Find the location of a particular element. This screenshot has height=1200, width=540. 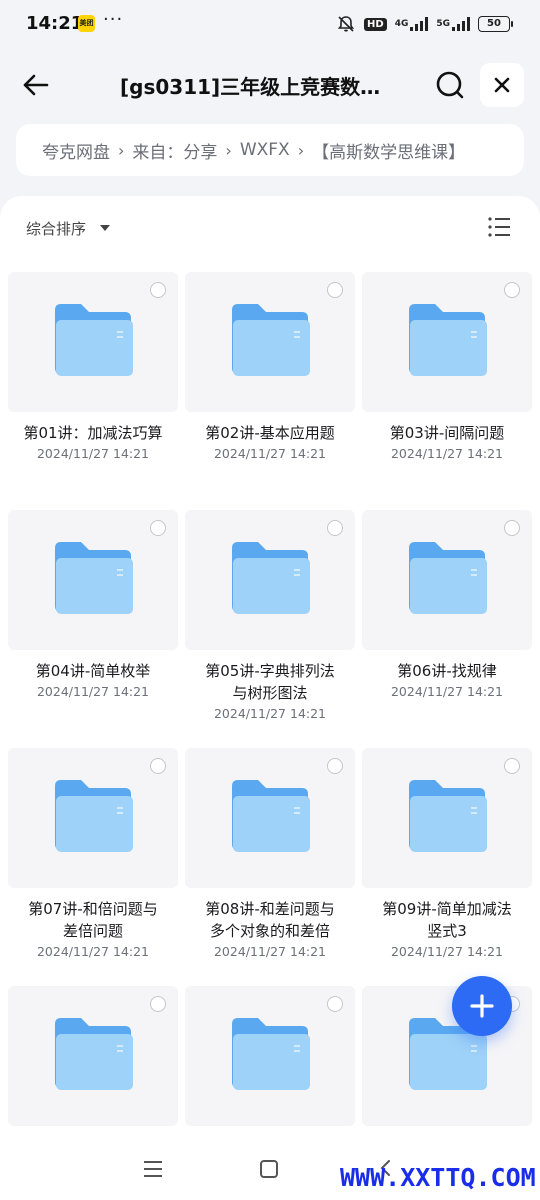

plus-icon is located at coordinates (482, 1006).